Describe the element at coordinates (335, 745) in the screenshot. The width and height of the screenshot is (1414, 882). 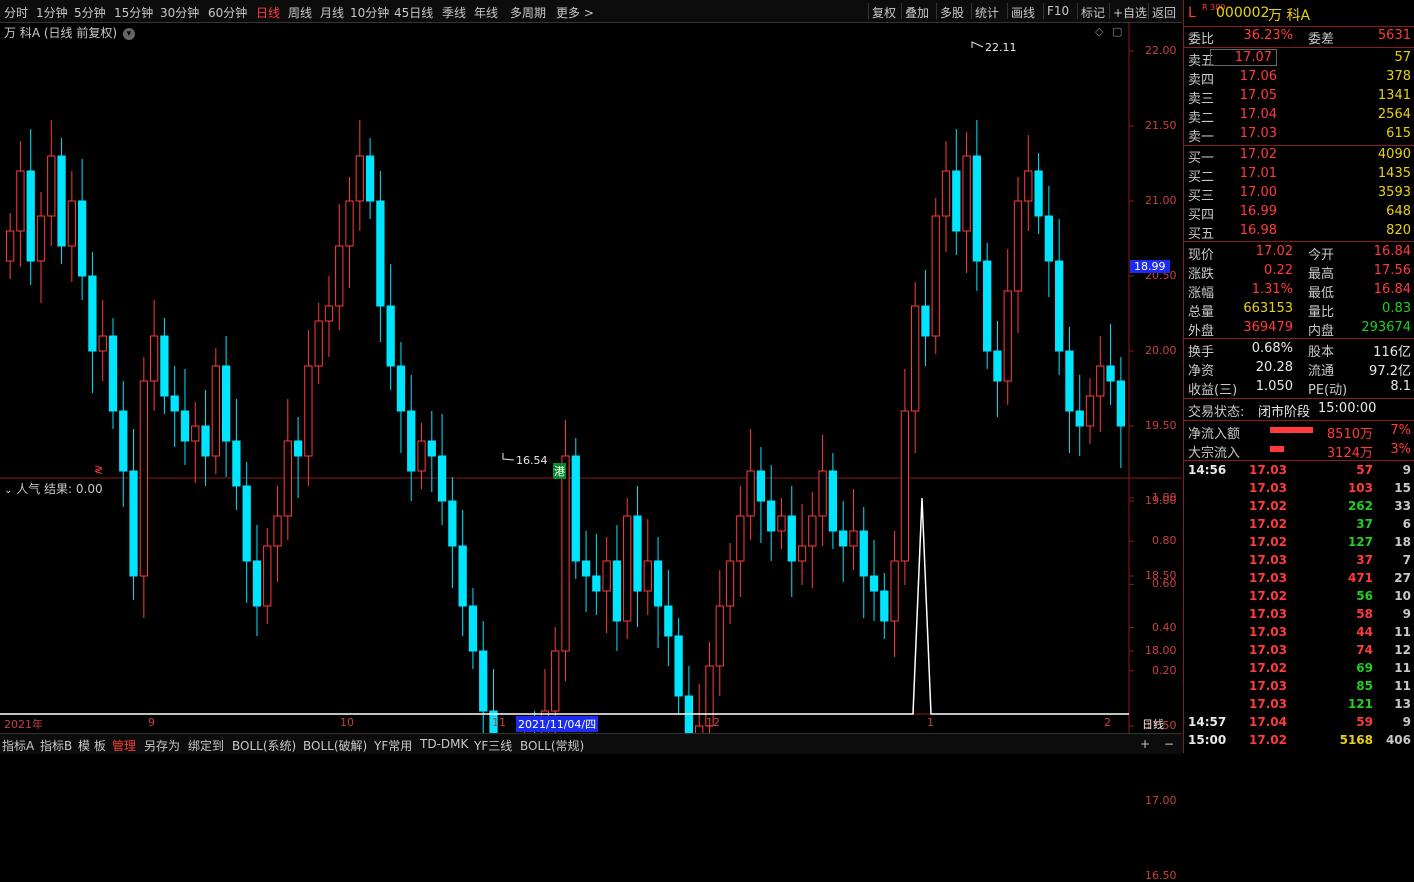
I see `indicator-tab-7: BOLL(破解)` at that location.